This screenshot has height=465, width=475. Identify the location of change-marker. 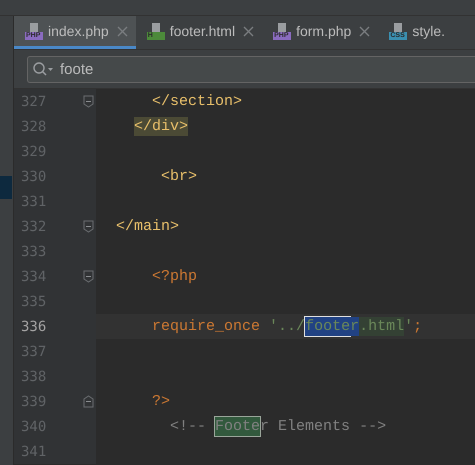
(6, 187).